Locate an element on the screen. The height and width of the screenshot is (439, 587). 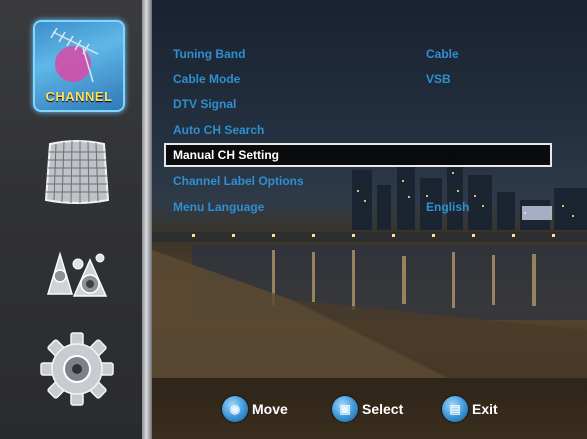
menu-item-dtv-signal: DTV Signal is located at coordinates (358, 105).